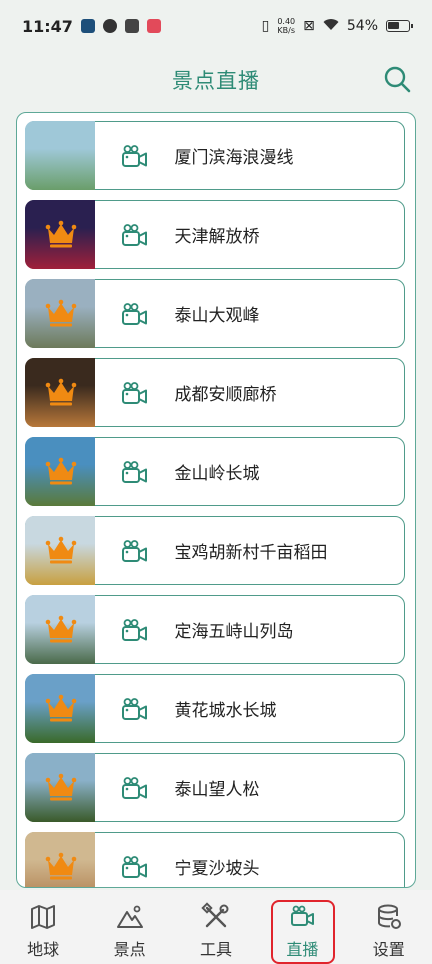 This screenshot has height=964, width=432. I want to click on live-list-item: 厦门滨海浪漫线, so click(214, 155).